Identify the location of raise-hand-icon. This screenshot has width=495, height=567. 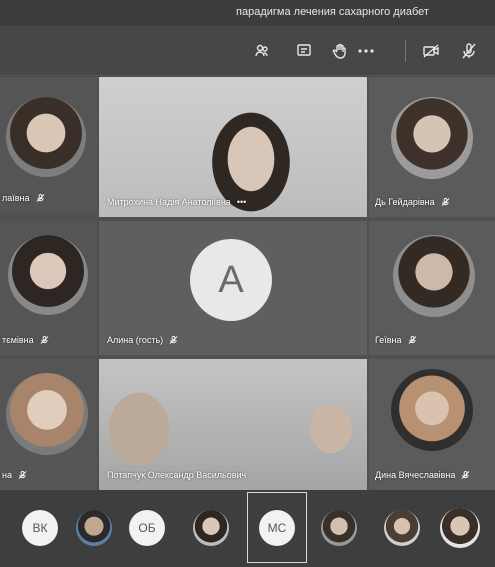
(340, 51).